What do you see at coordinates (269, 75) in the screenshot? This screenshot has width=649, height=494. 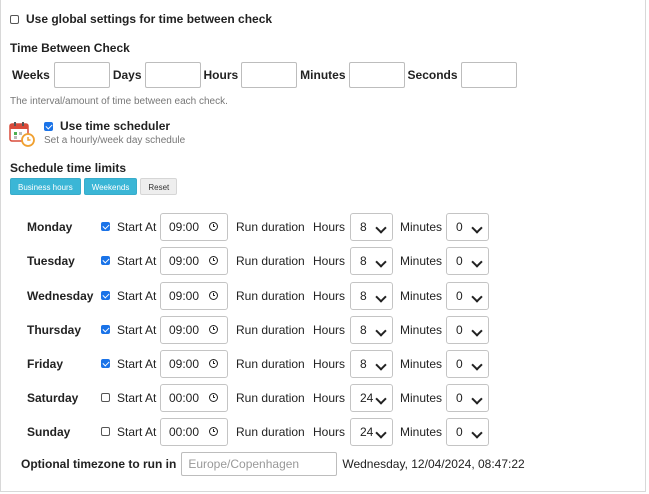 I see `hours-input` at bounding box center [269, 75].